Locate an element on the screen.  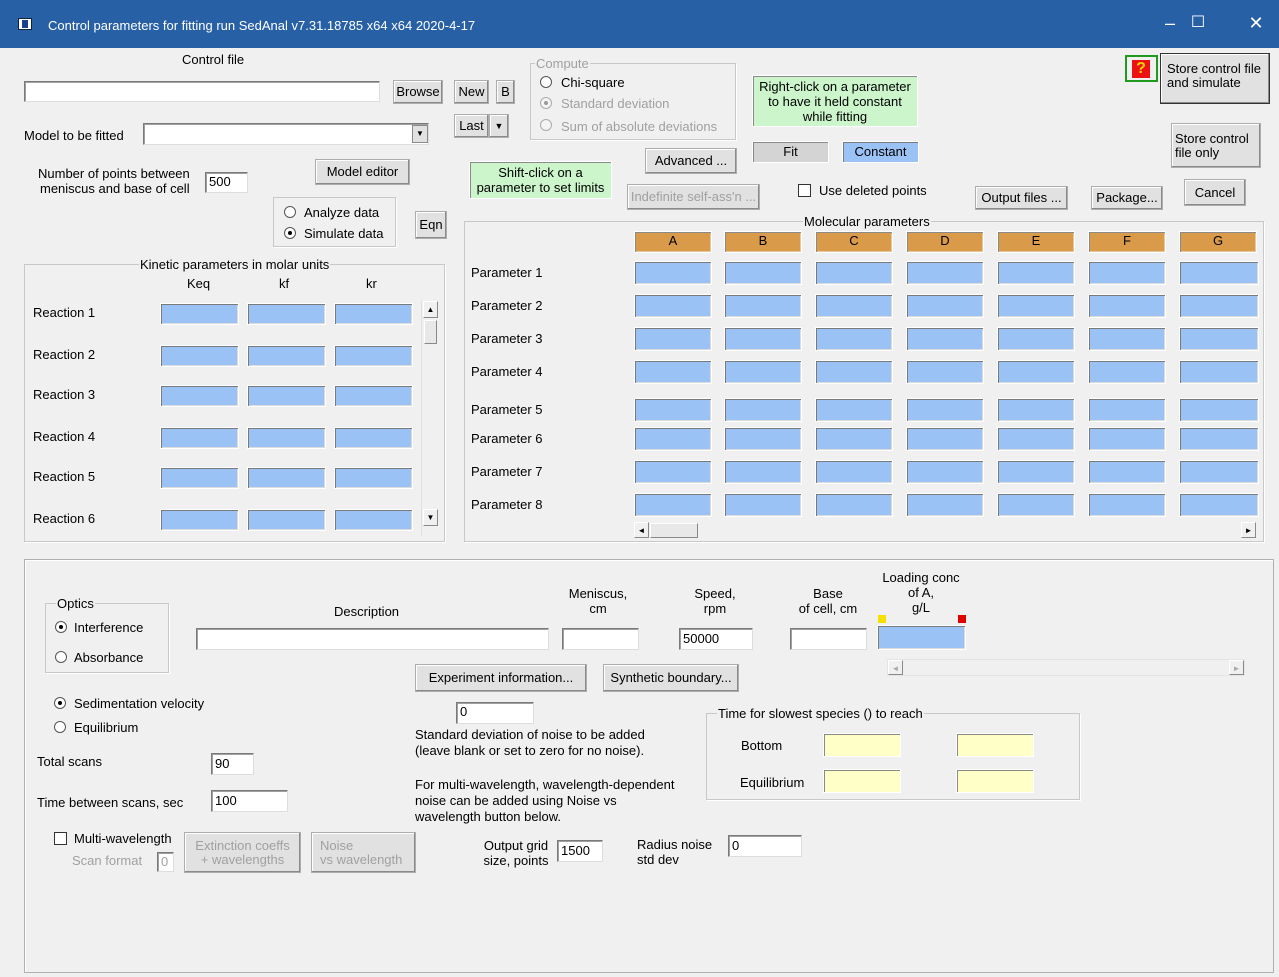
column-header-c: C is located at coordinates (854, 242).